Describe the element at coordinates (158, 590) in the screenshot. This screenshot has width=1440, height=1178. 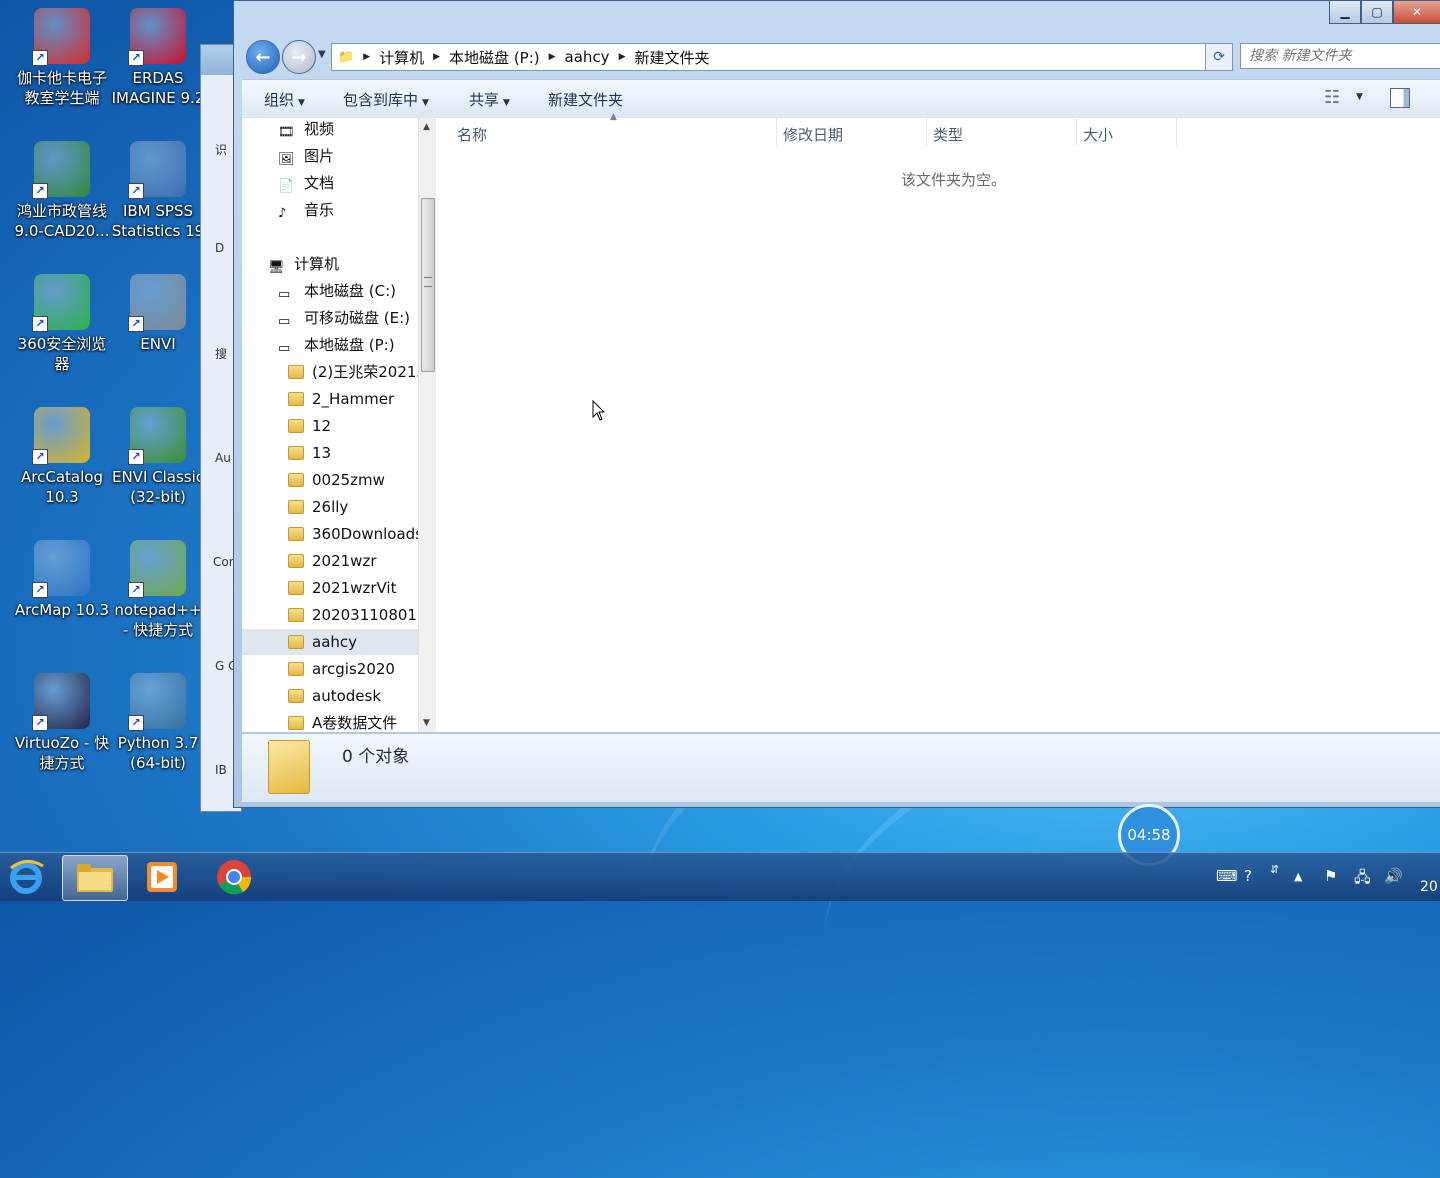
I see `desktop-shortcut: ↗ notepad++ - 快捷方式` at that location.